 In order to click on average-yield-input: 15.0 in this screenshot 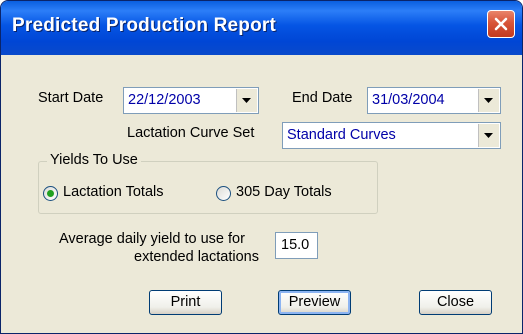, I will do `click(296, 245)`.